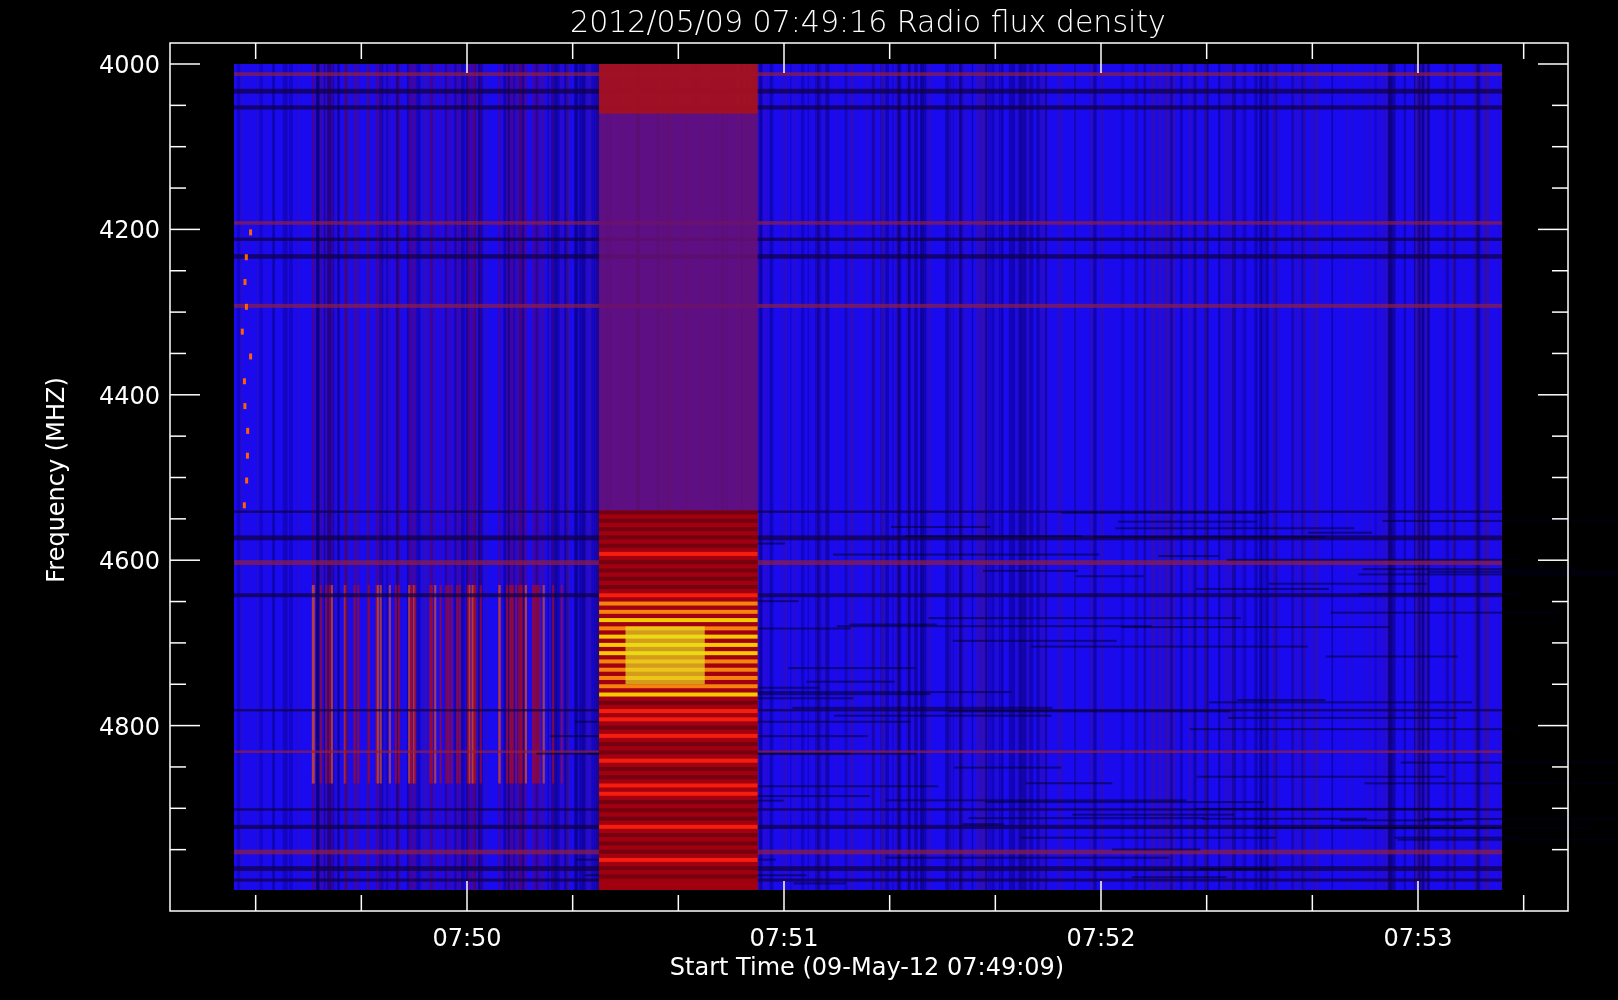 This screenshot has width=1618, height=1000. I want to click on x-tick-label: 07:53, so click(1418, 938).